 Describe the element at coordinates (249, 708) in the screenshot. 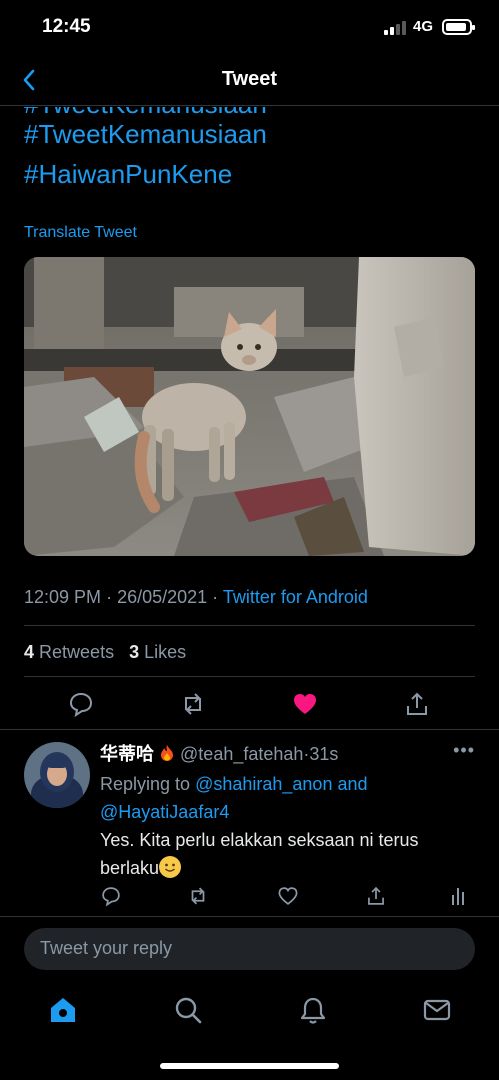

I see `tweet-actions` at that location.